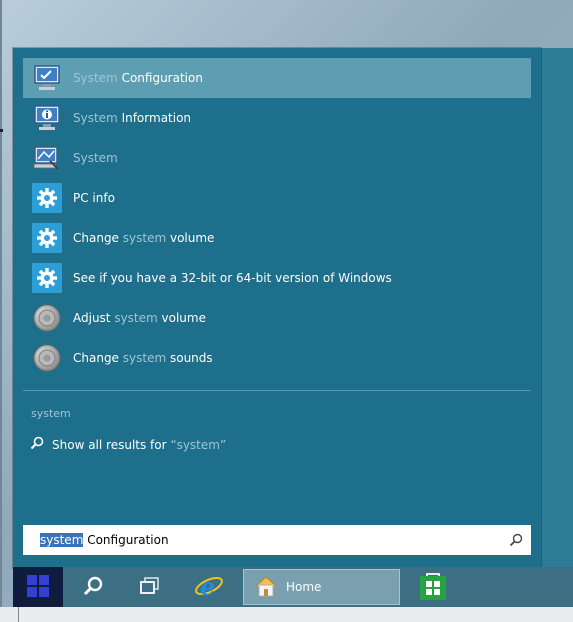  I want to click on taskbar-search-button, so click(93, 587).